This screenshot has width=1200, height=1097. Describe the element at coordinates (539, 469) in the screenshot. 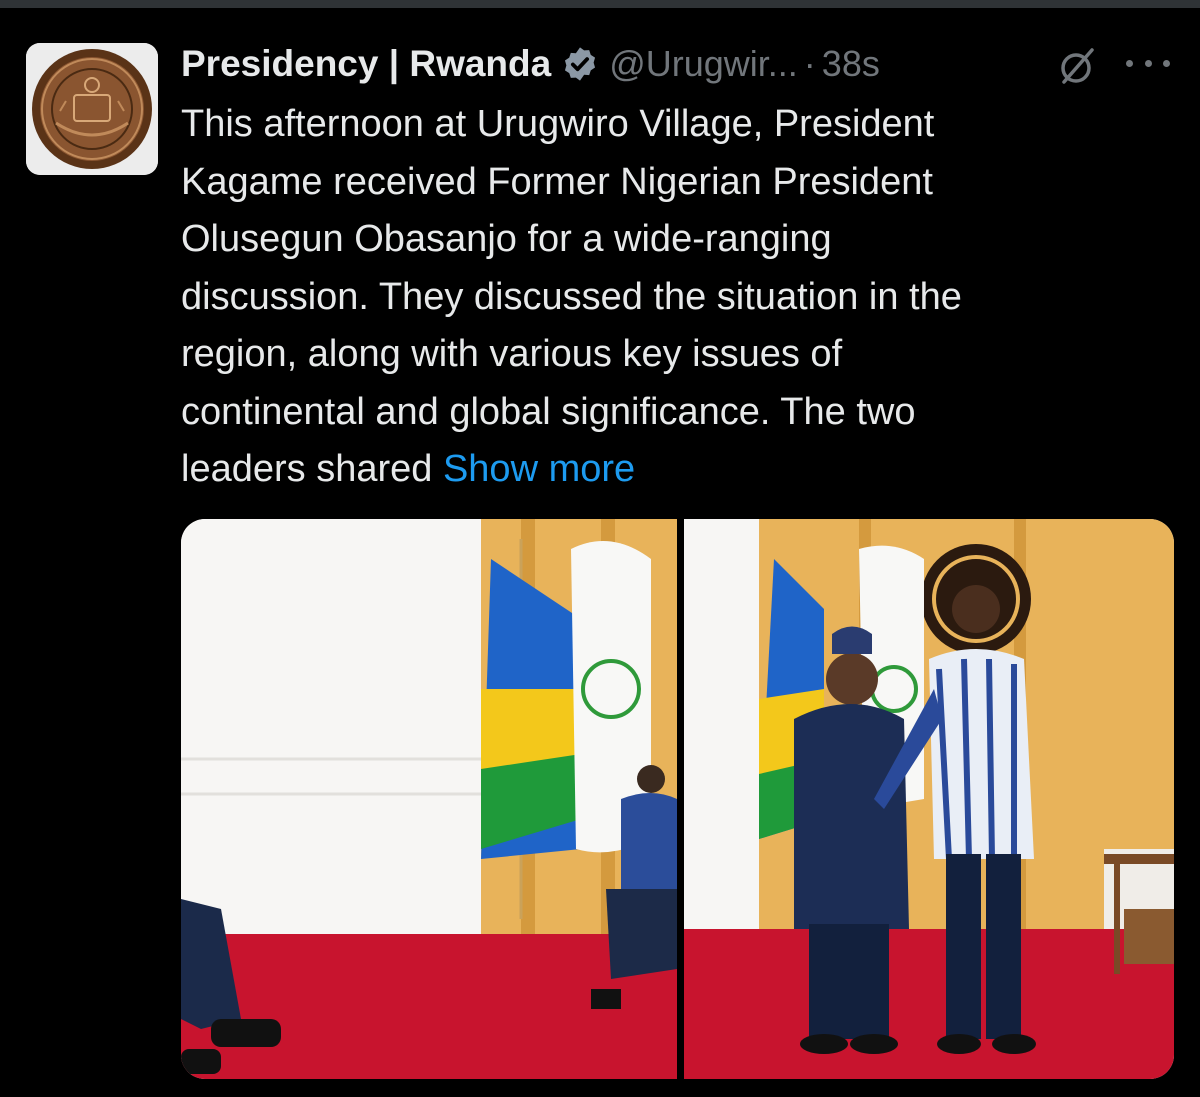

I see `show-more-link: Show more` at that location.